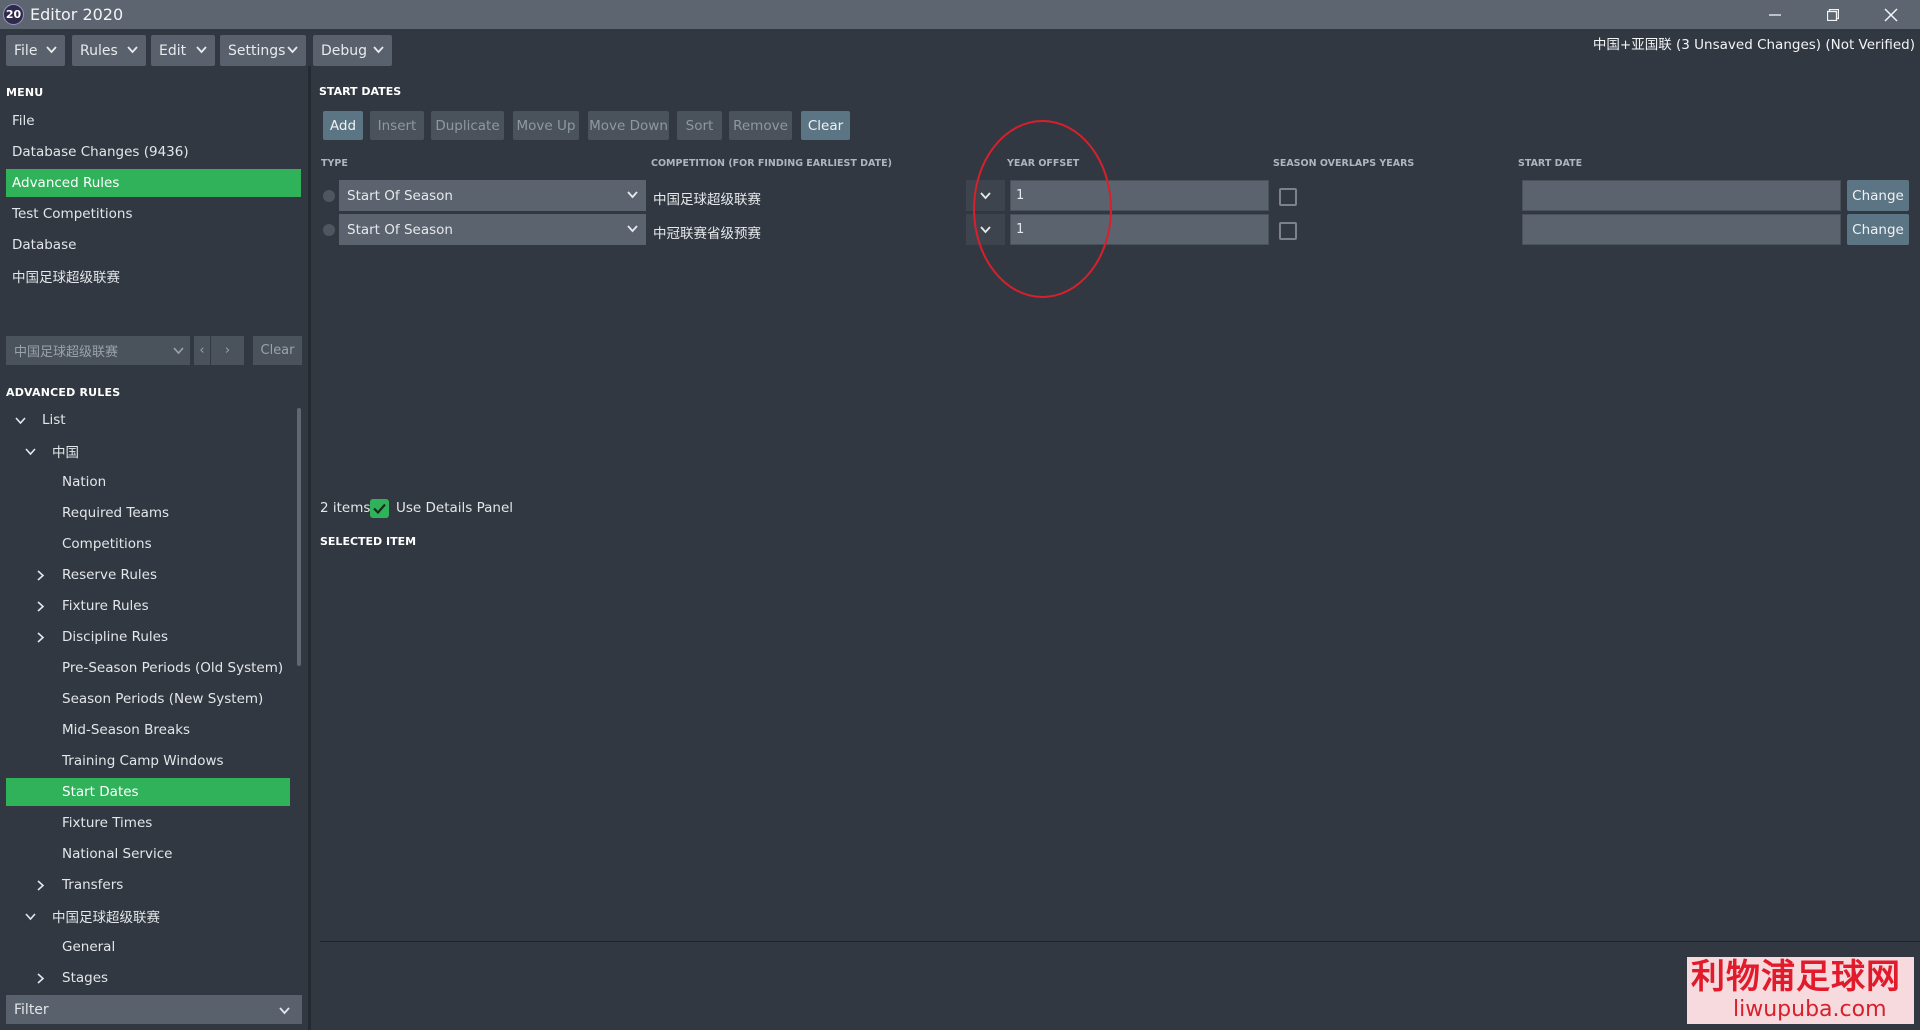 This screenshot has height=1030, width=1920. Describe the element at coordinates (77, 14) in the screenshot. I see `window-title: Editor 2020` at that location.